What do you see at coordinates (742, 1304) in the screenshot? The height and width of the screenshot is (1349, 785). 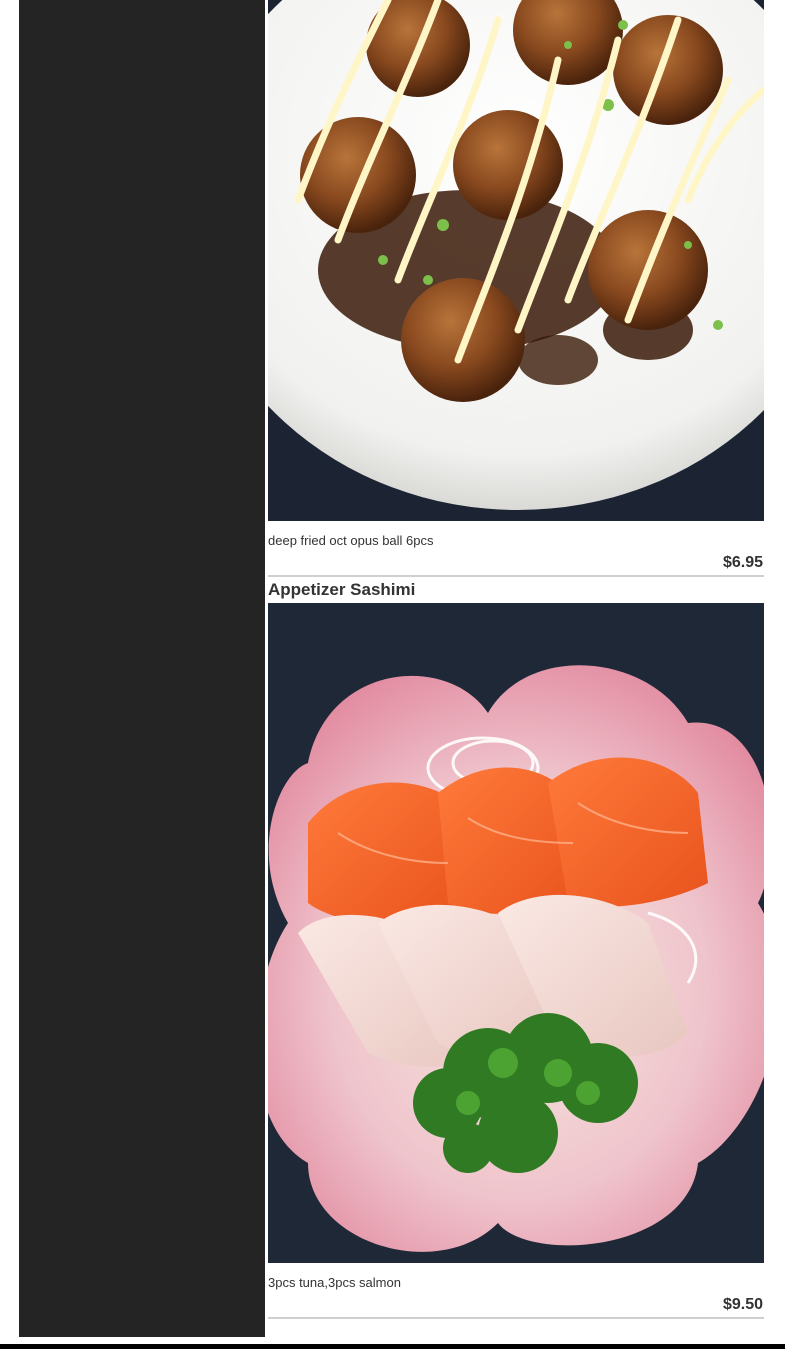 I see `item-price: $9.50` at bounding box center [742, 1304].